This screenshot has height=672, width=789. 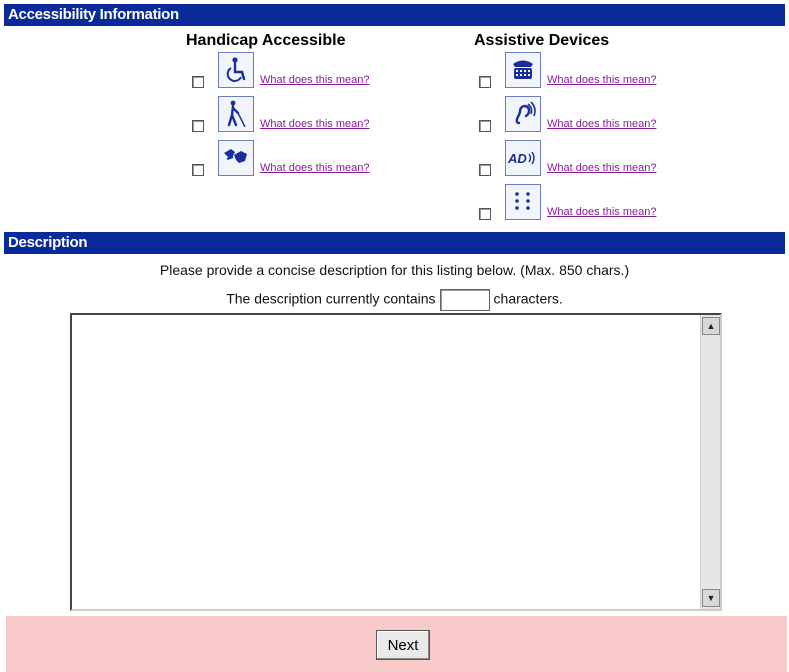 I want to click on next-button: Next, so click(x=403, y=645).